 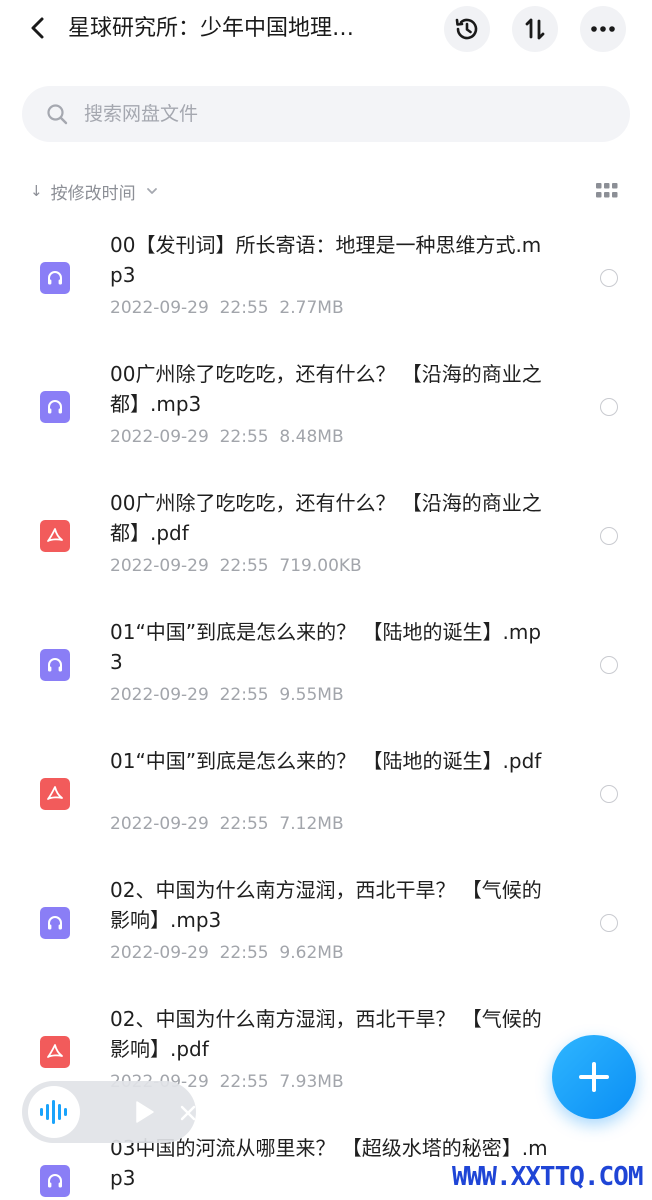 What do you see at coordinates (607, 191) in the screenshot?
I see `grid-view-icon` at bounding box center [607, 191].